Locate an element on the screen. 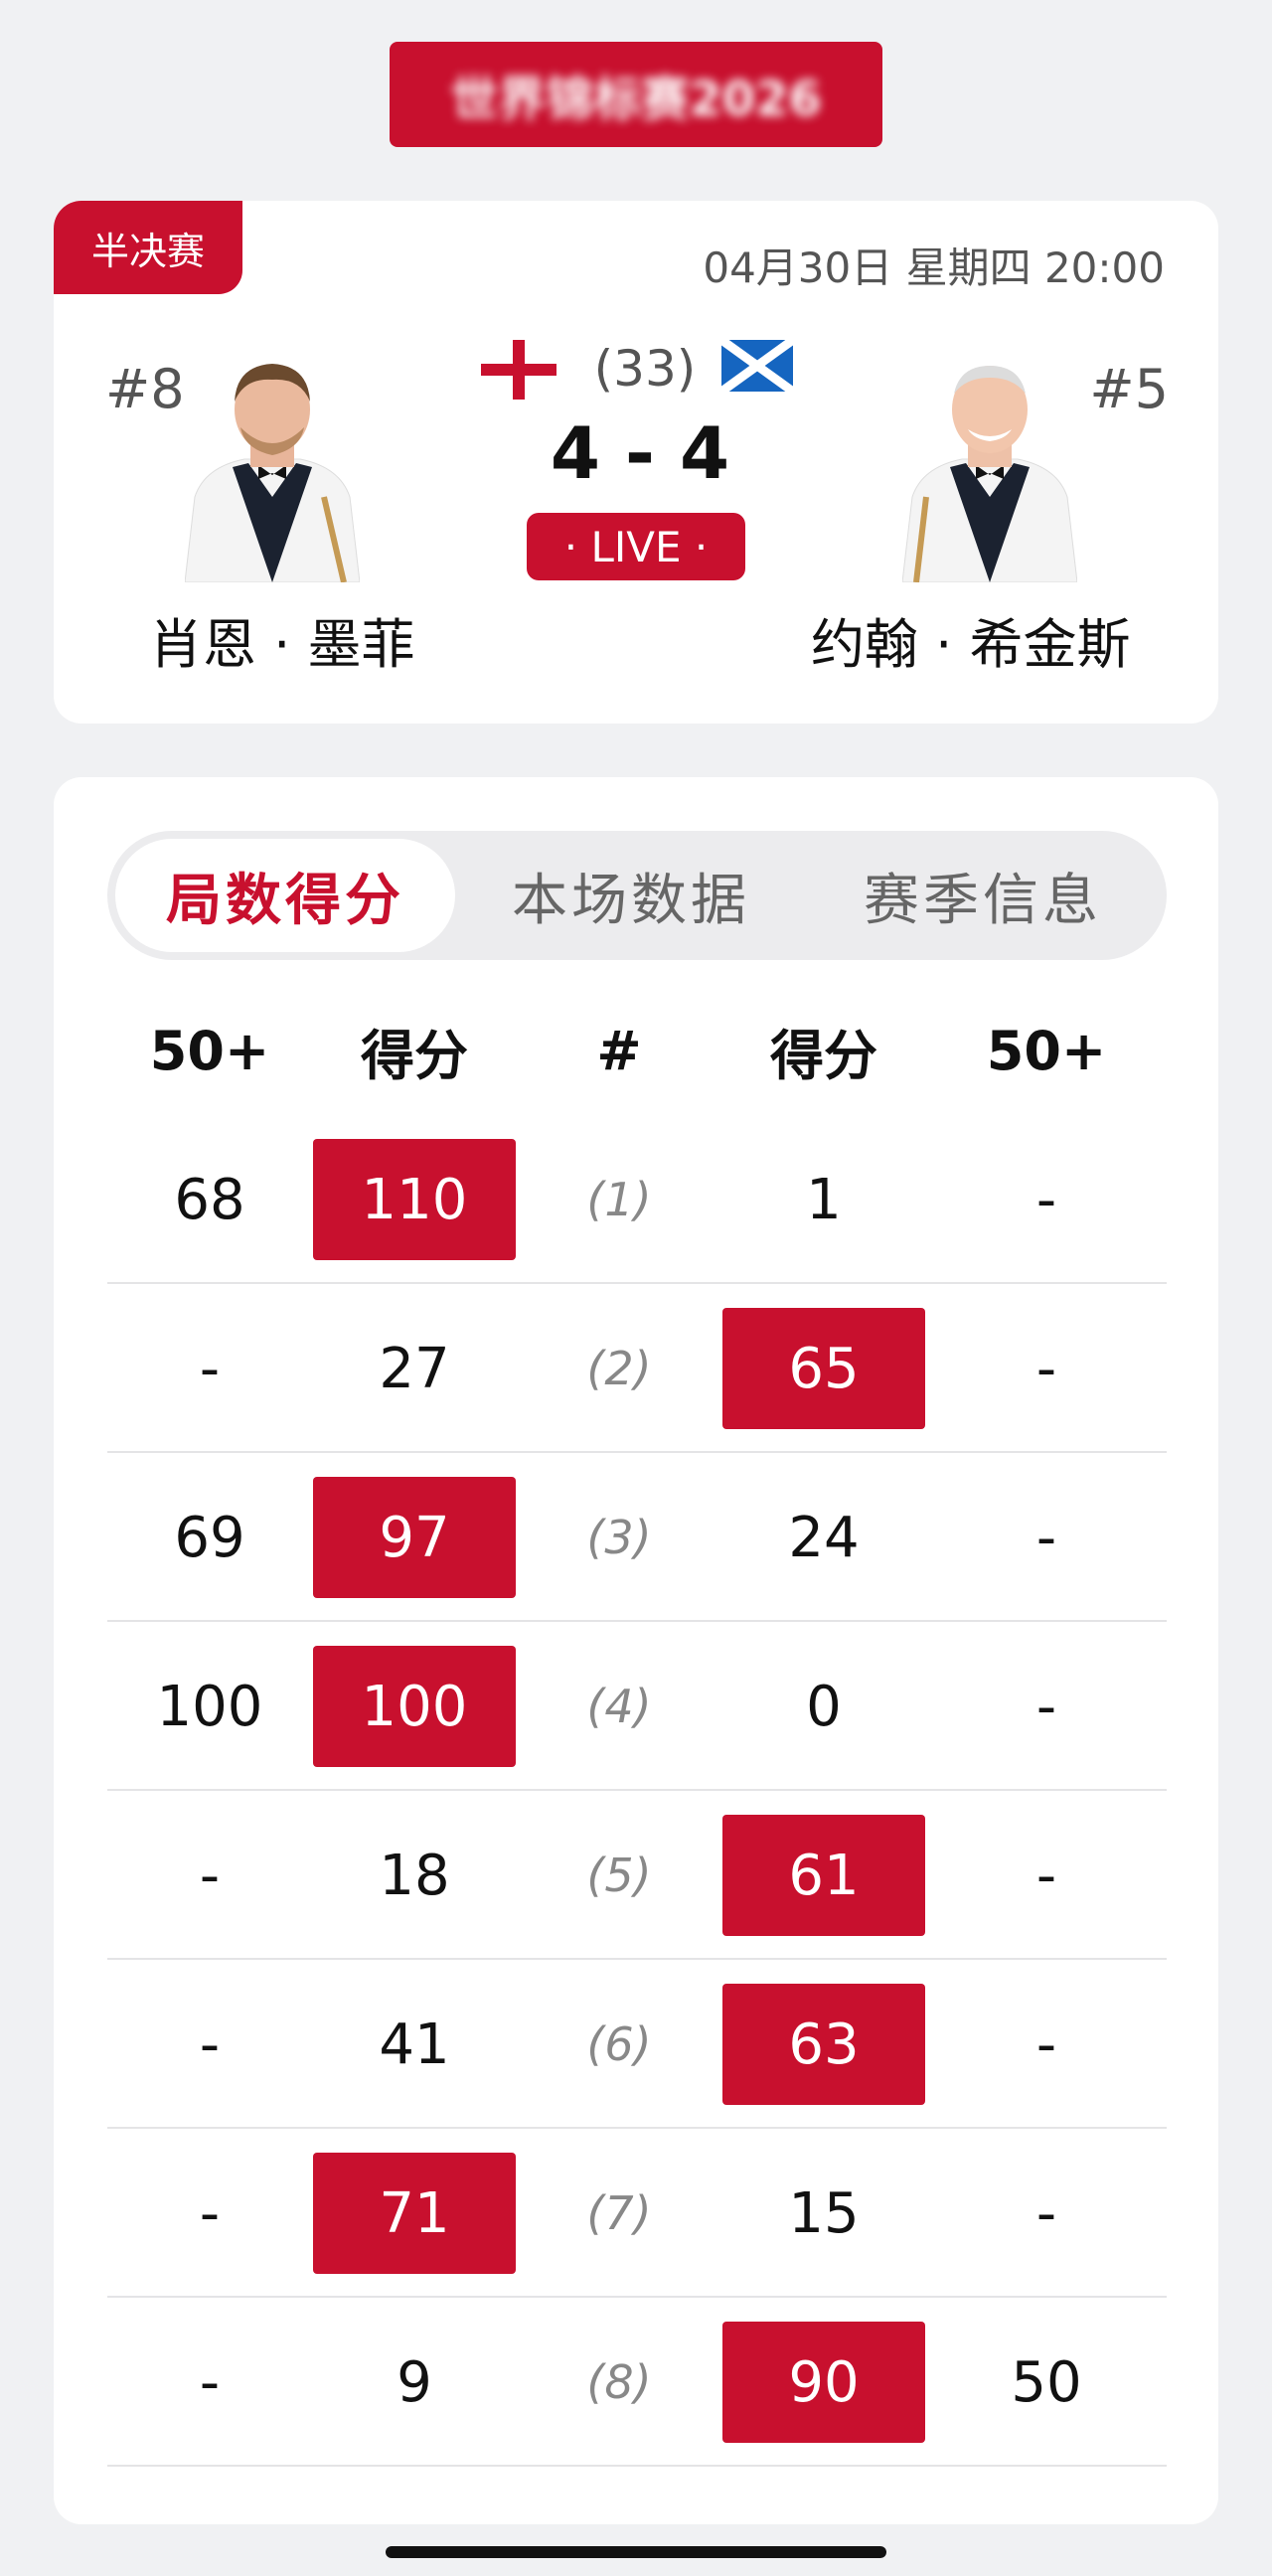 This screenshot has width=1272, height=2576. tab-match-stats: 本场数据 is located at coordinates (631, 895).